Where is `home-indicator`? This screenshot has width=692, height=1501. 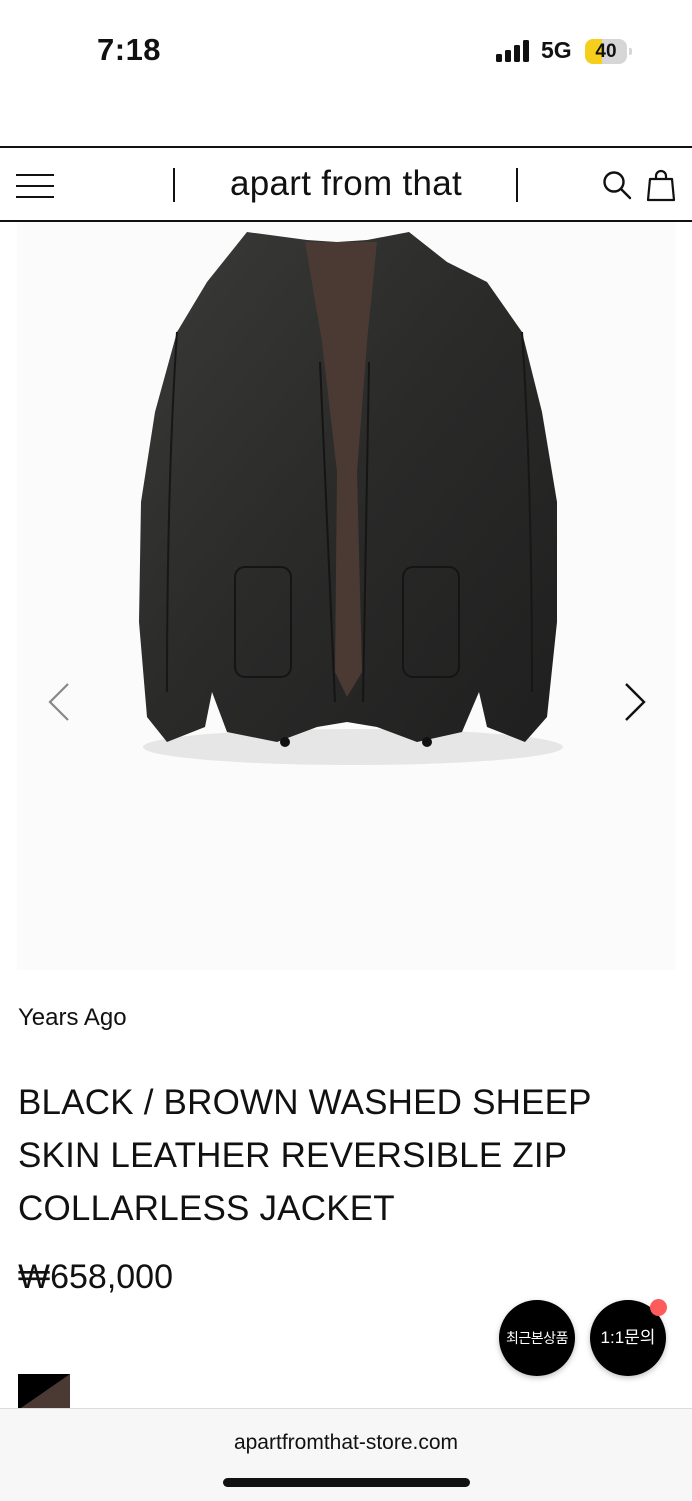
home-indicator is located at coordinates (346, 1482).